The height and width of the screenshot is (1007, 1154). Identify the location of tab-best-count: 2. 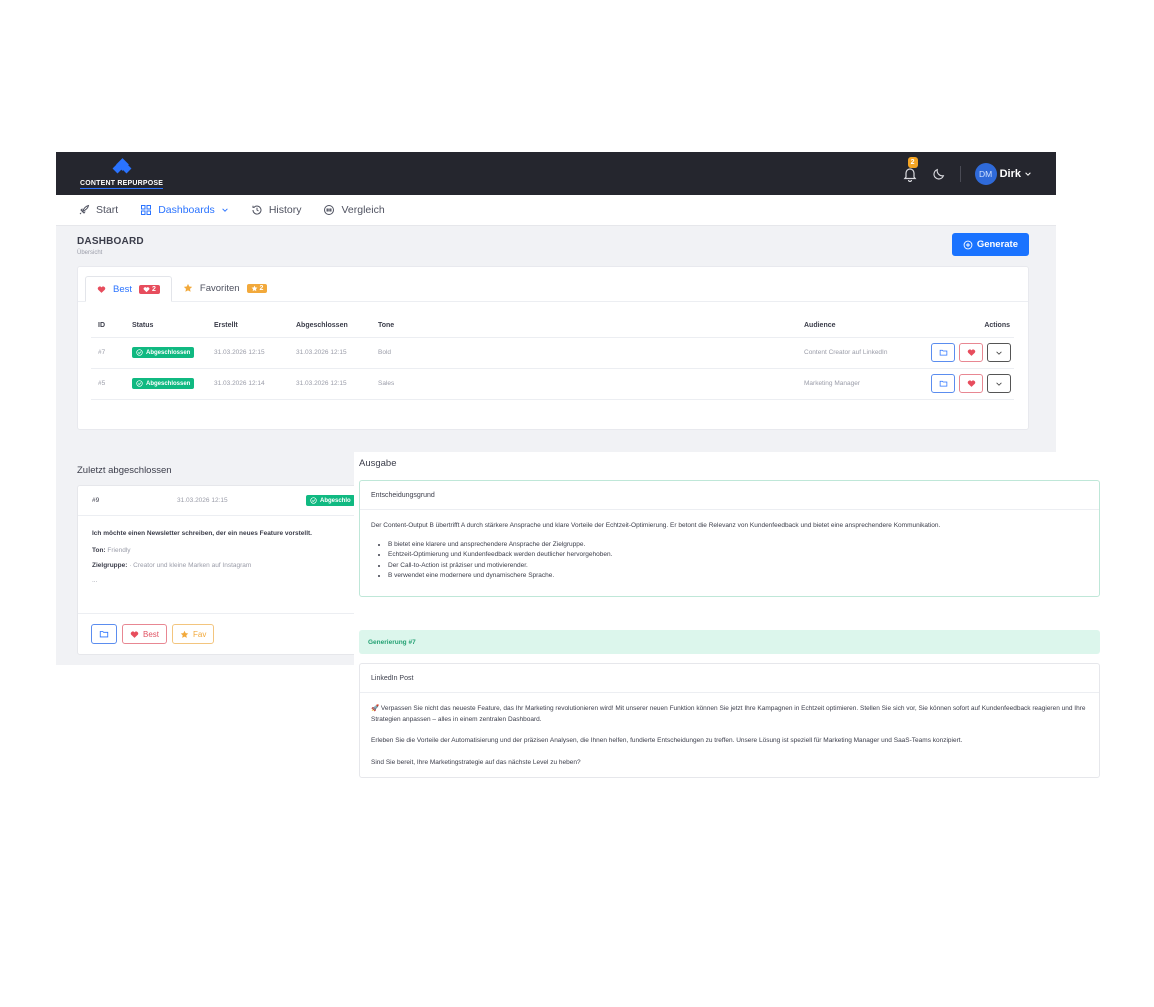
(154, 289).